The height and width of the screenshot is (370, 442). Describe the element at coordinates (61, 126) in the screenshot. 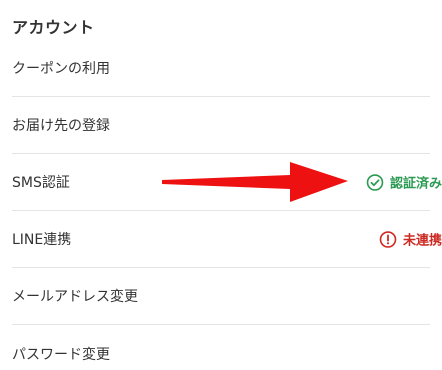

I see `menu-item-label: お届け先の登録` at that location.